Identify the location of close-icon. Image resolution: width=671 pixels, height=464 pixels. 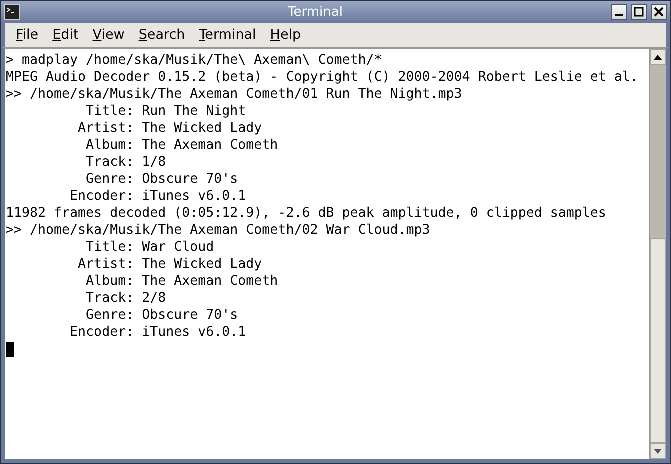
(659, 12).